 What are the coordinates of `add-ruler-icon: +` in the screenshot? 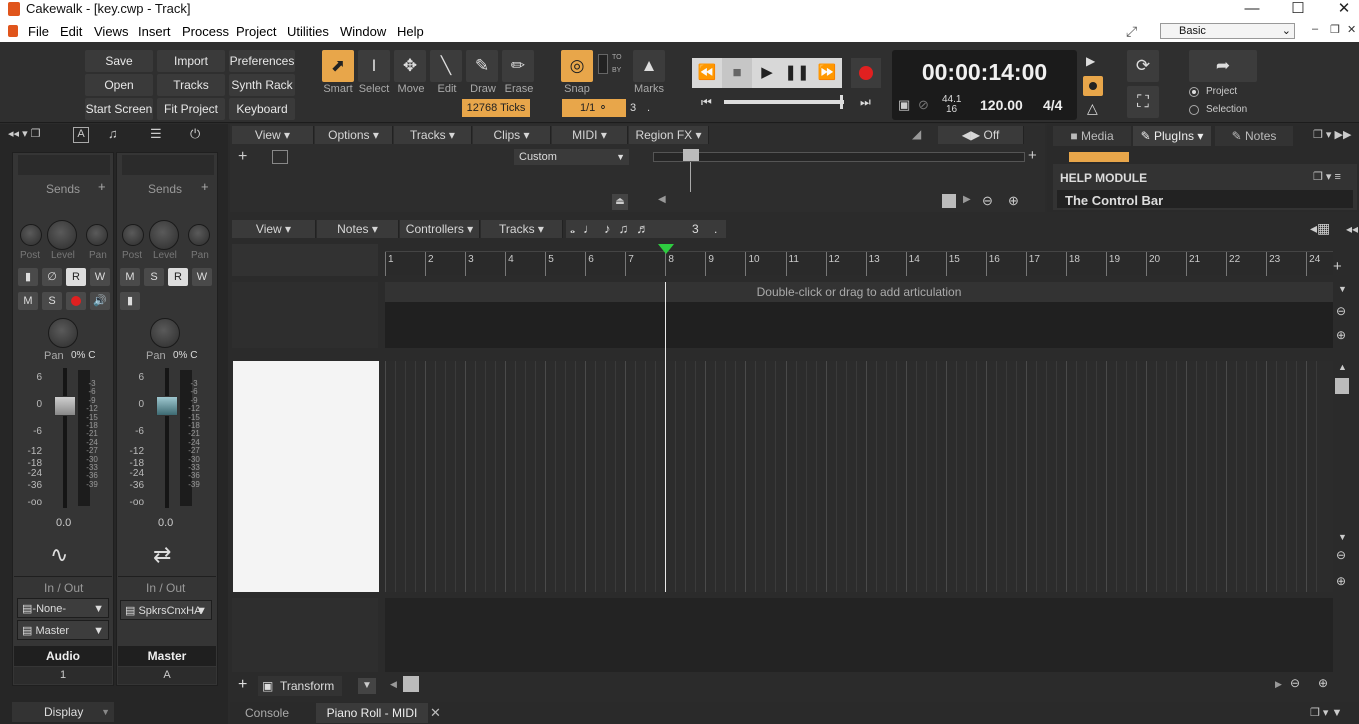 It's located at (1337, 266).